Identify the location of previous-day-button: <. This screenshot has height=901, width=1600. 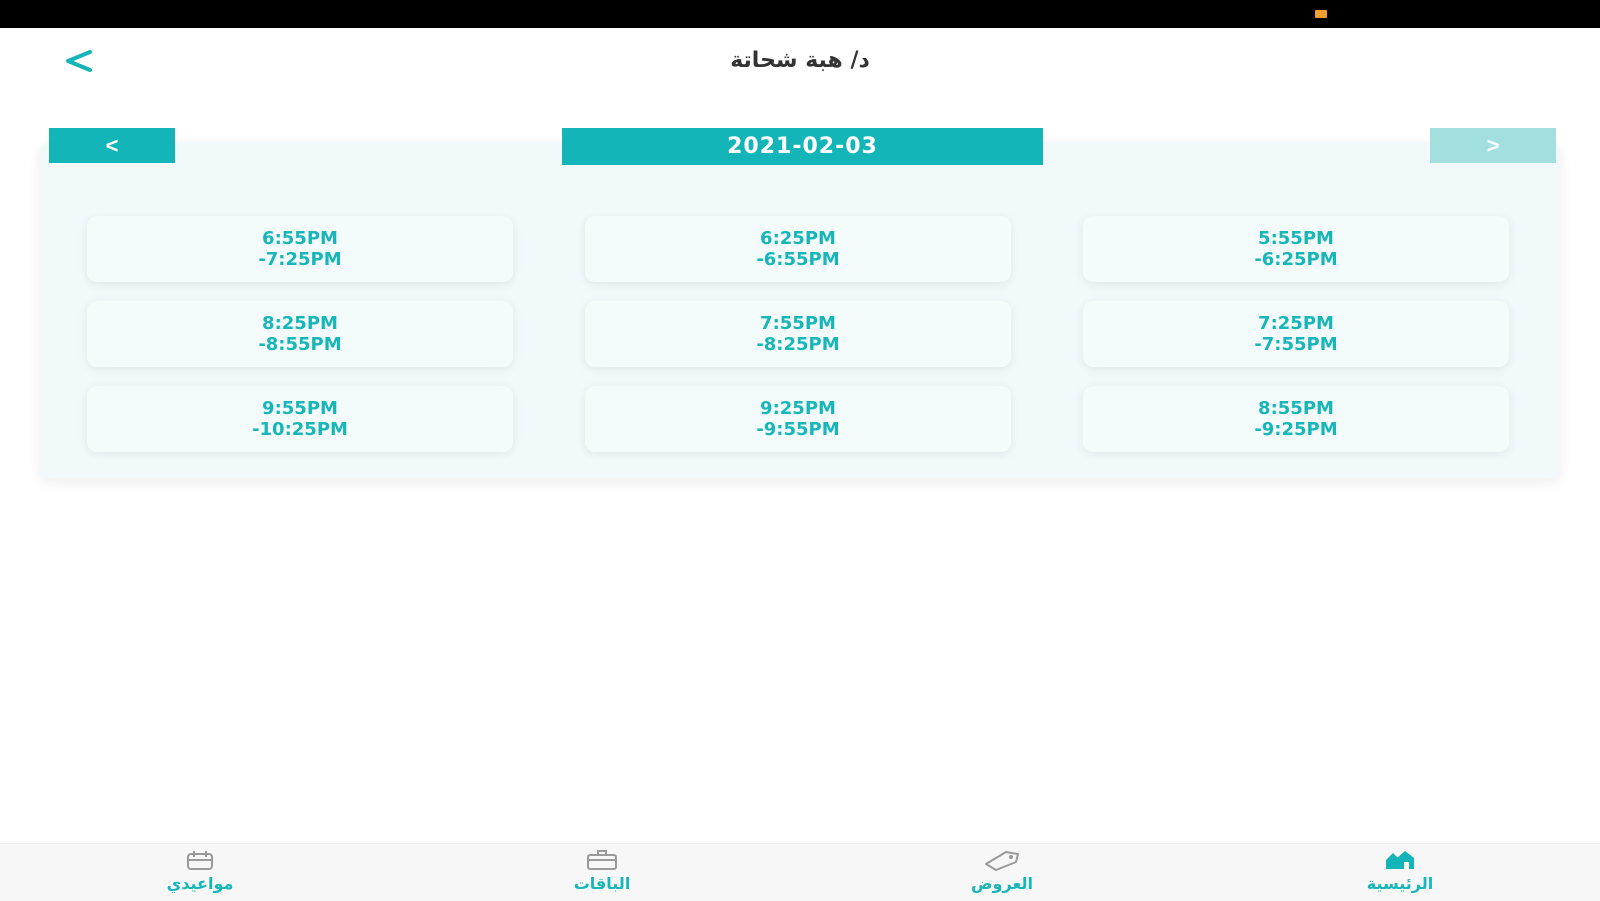
(112, 145).